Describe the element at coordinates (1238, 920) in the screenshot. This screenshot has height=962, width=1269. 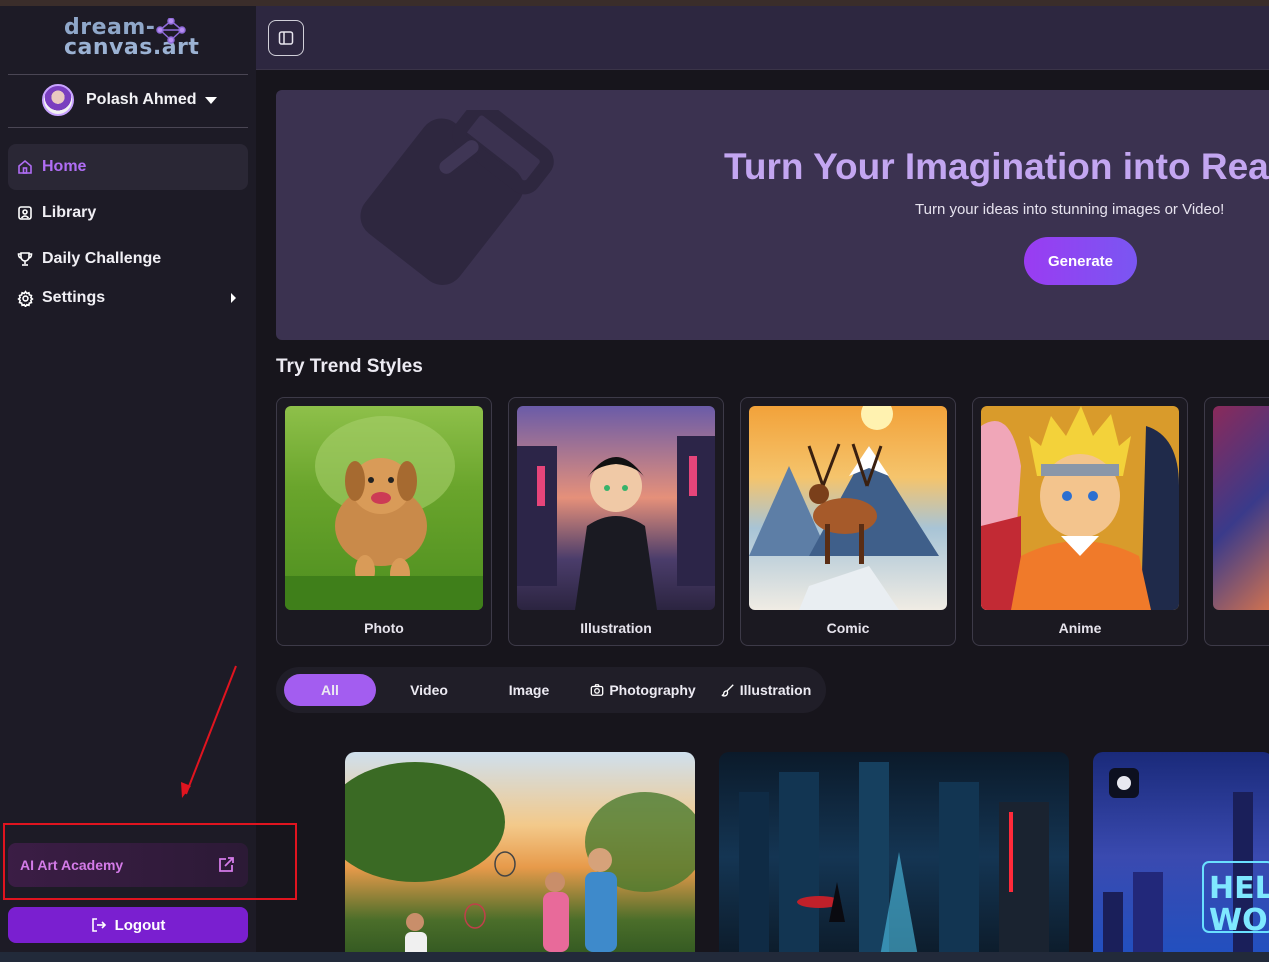
I see `svg-text: WO` at that location.